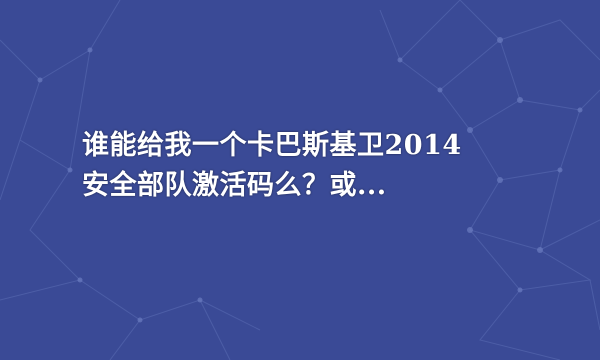  What do you see at coordinates (272, 145) in the screenshot?
I see `question-title-line-1: 谁能给我一个卡巴斯基卫2014` at bounding box center [272, 145].